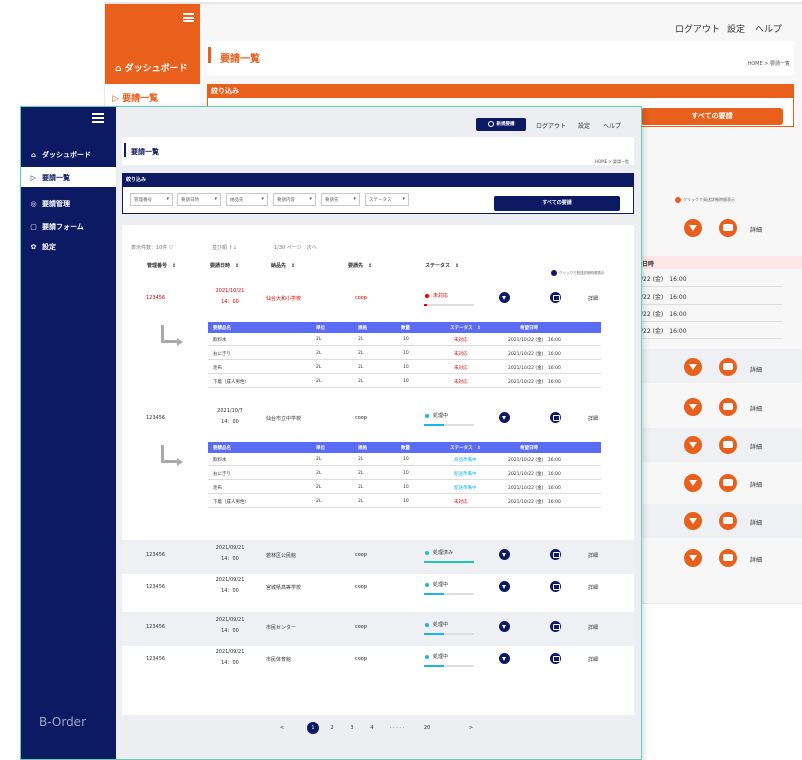  What do you see at coordinates (578, 273) in the screenshot?
I see `legend: クリックで発送詳細時間表示` at bounding box center [578, 273].